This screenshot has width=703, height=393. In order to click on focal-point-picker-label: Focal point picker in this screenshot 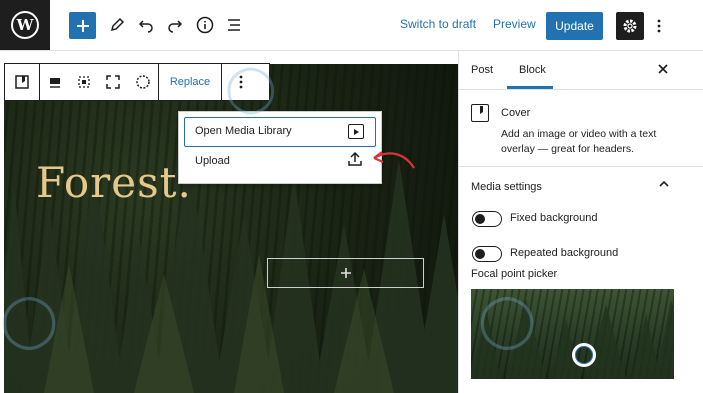, I will do `click(514, 274)`.